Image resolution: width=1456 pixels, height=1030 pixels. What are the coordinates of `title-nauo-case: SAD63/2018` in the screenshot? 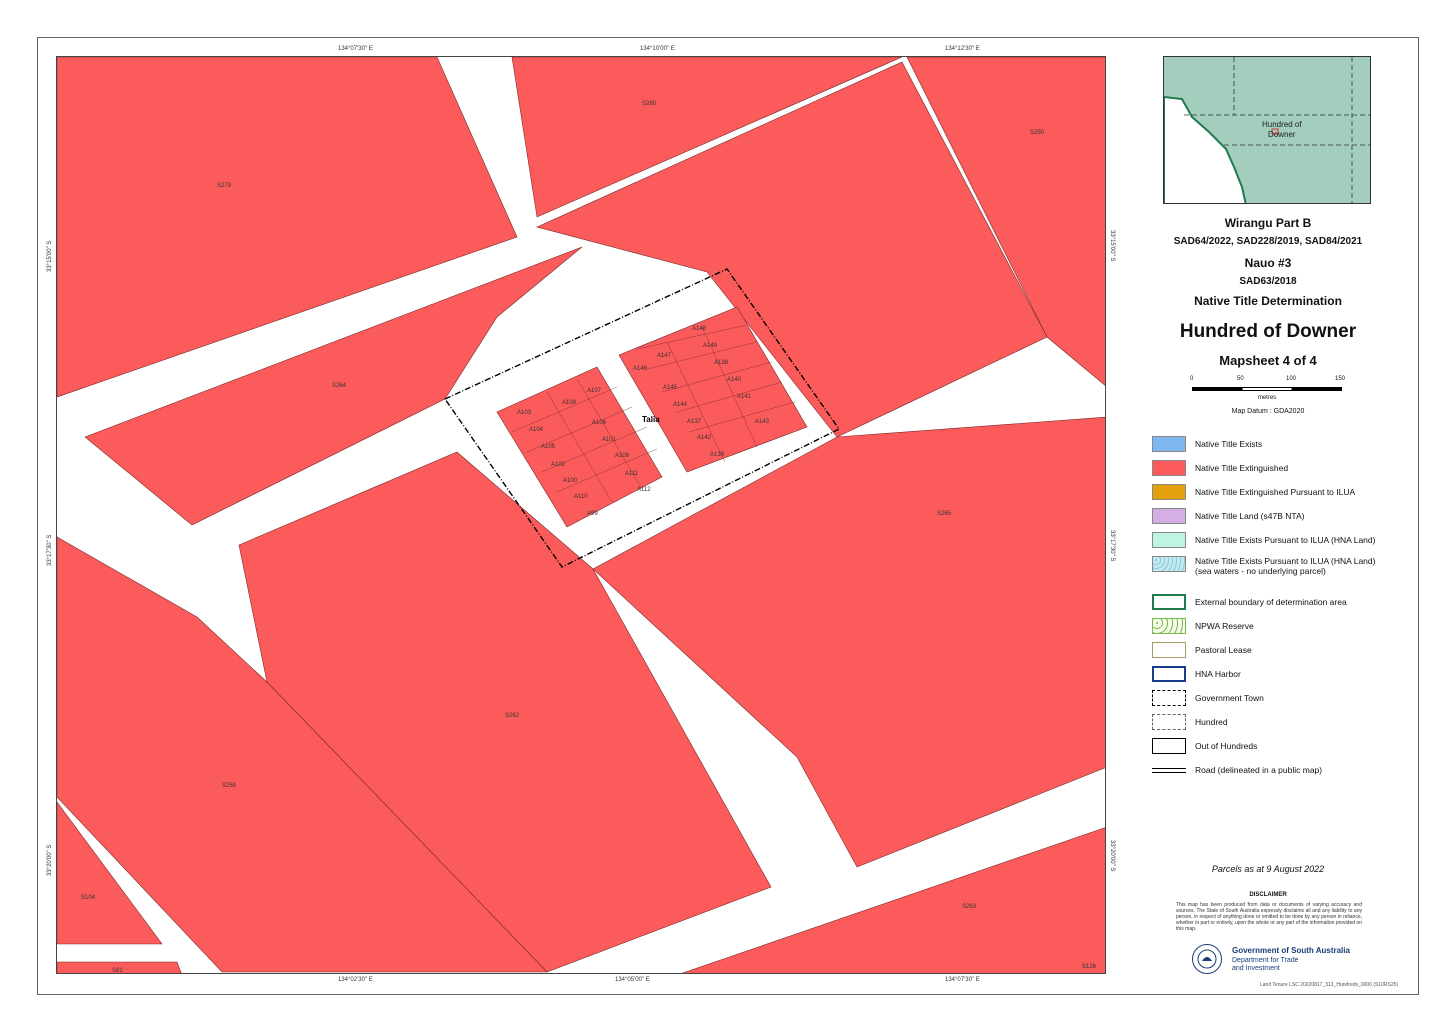 It's located at (1268, 281).